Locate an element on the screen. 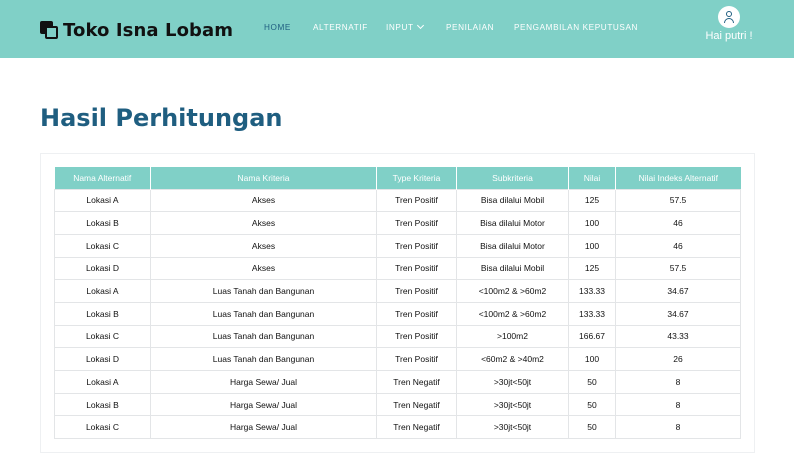 This screenshot has height=453, width=794. table-cell: 26 is located at coordinates (678, 359).